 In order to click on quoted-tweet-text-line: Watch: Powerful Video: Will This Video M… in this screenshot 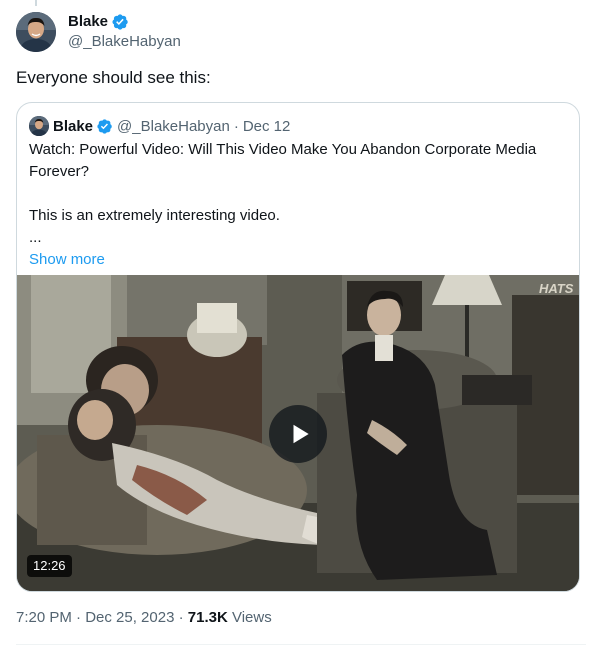, I will do `click(283, 160)`.